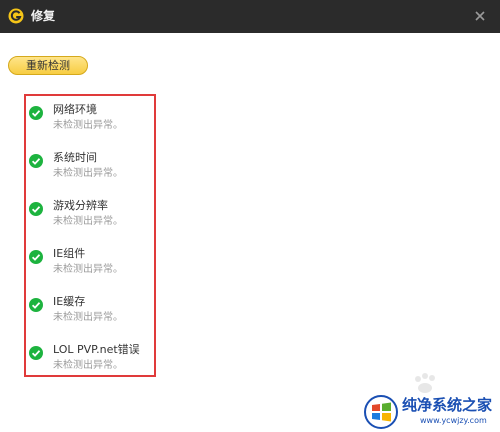  I want to click on result-name: 网络环境, so click(75, 109).